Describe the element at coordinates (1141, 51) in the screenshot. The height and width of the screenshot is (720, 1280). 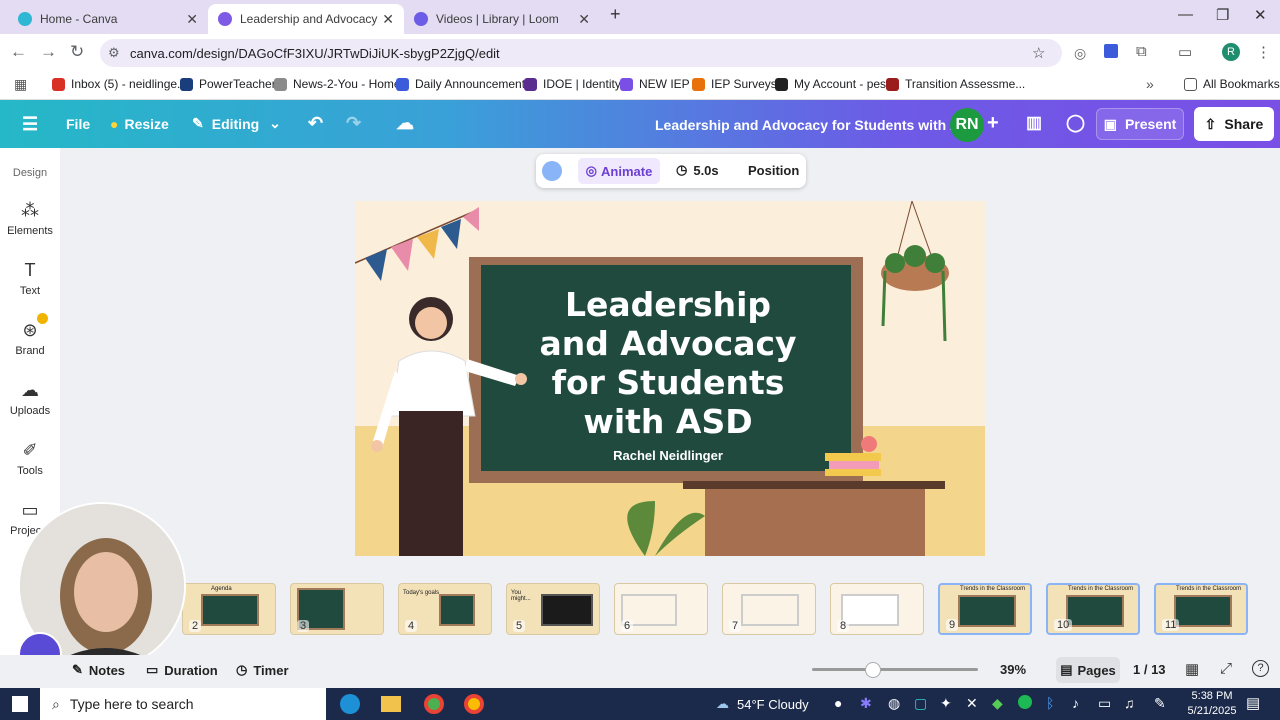
I see `extensions-puzzle-icon: ⧉` at that location.